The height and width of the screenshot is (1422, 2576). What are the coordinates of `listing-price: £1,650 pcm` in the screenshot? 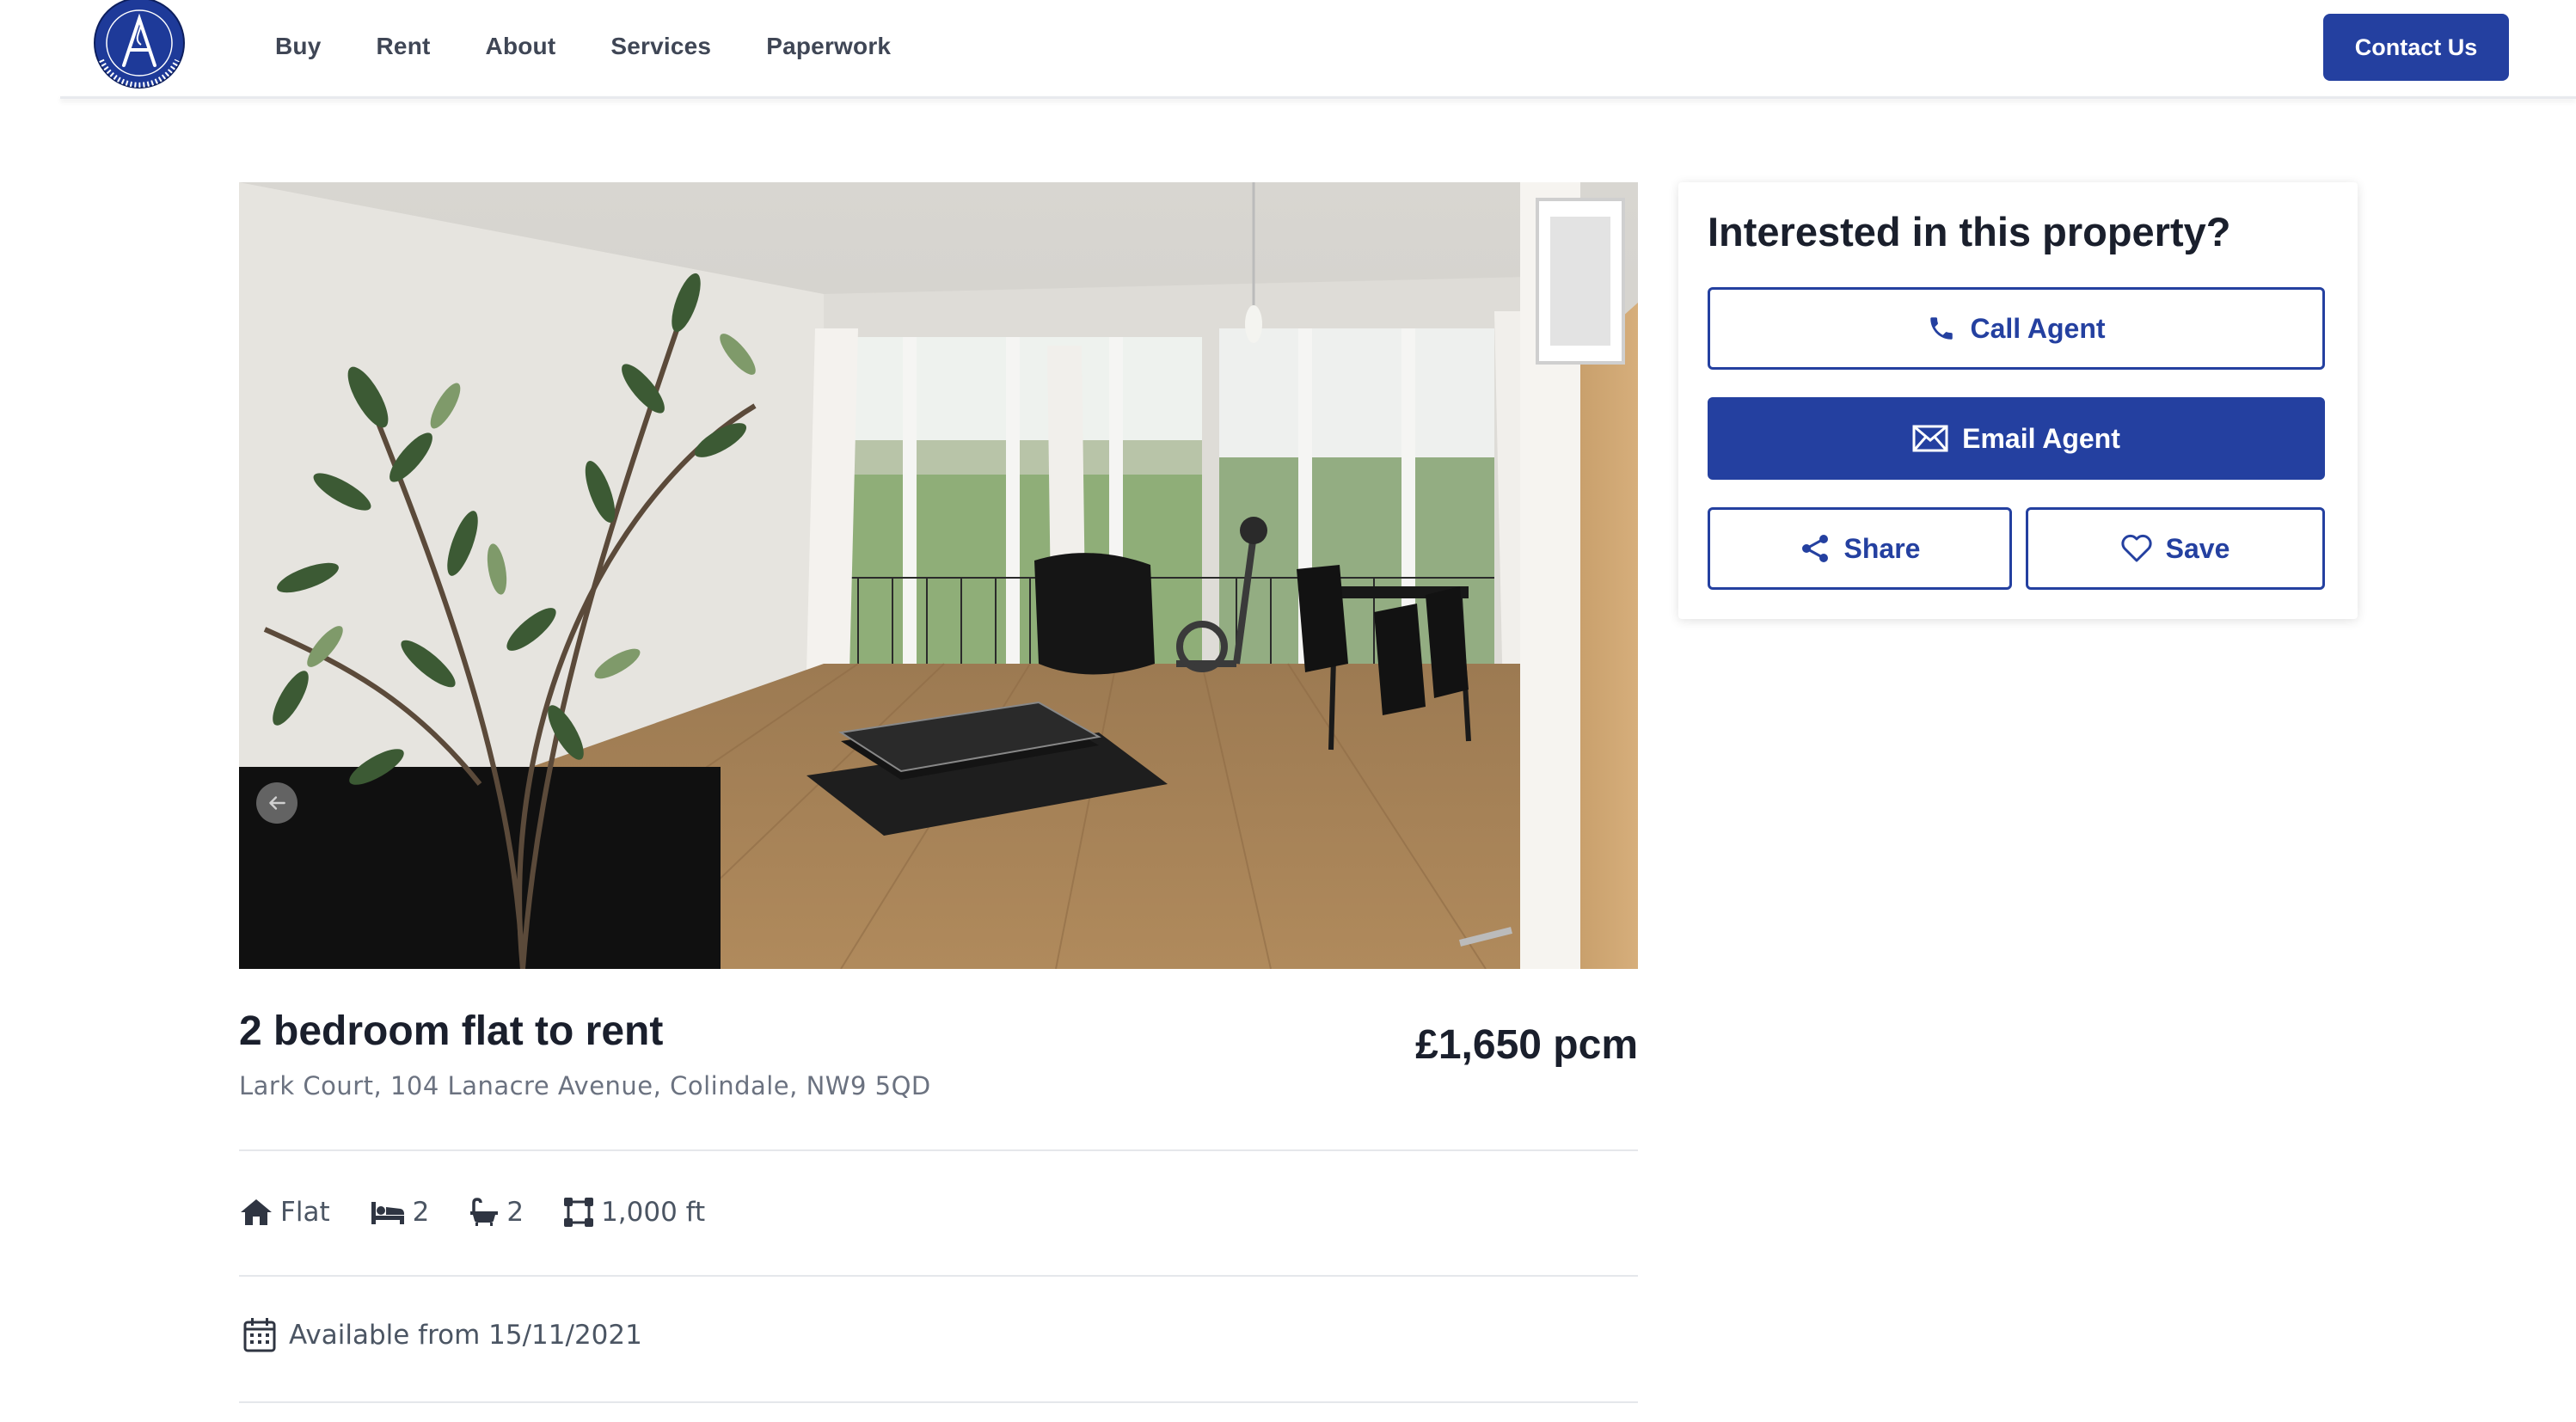 It's located at (1526, 1045).